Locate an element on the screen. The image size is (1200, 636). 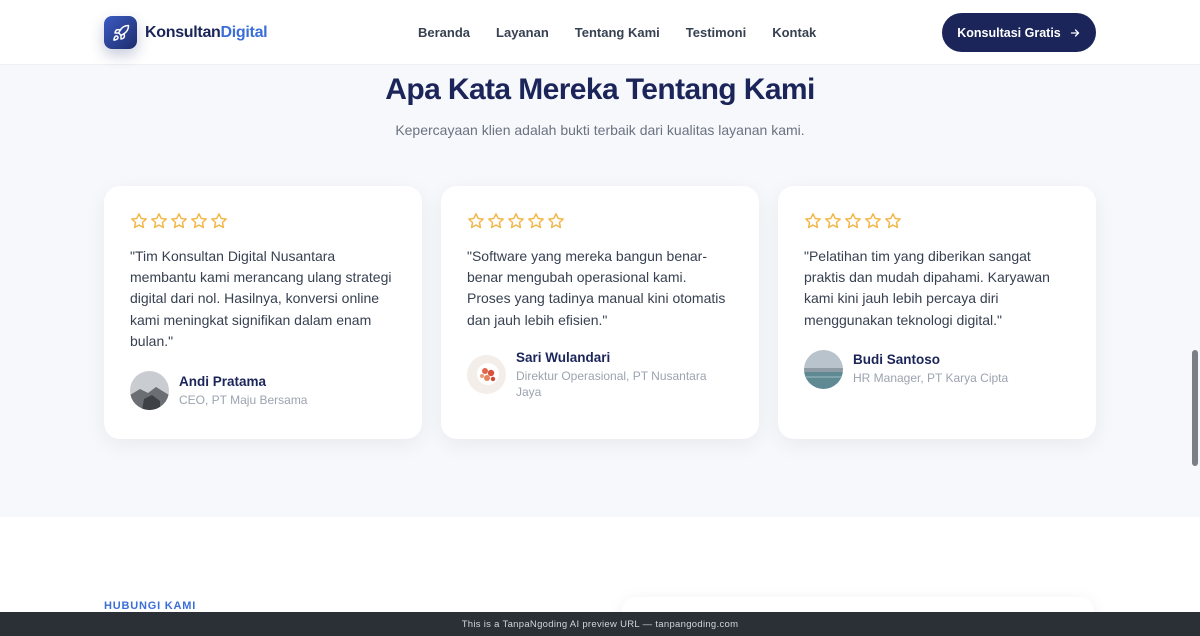
nav-beranda: Beranda is located at coordinates (444, 32).